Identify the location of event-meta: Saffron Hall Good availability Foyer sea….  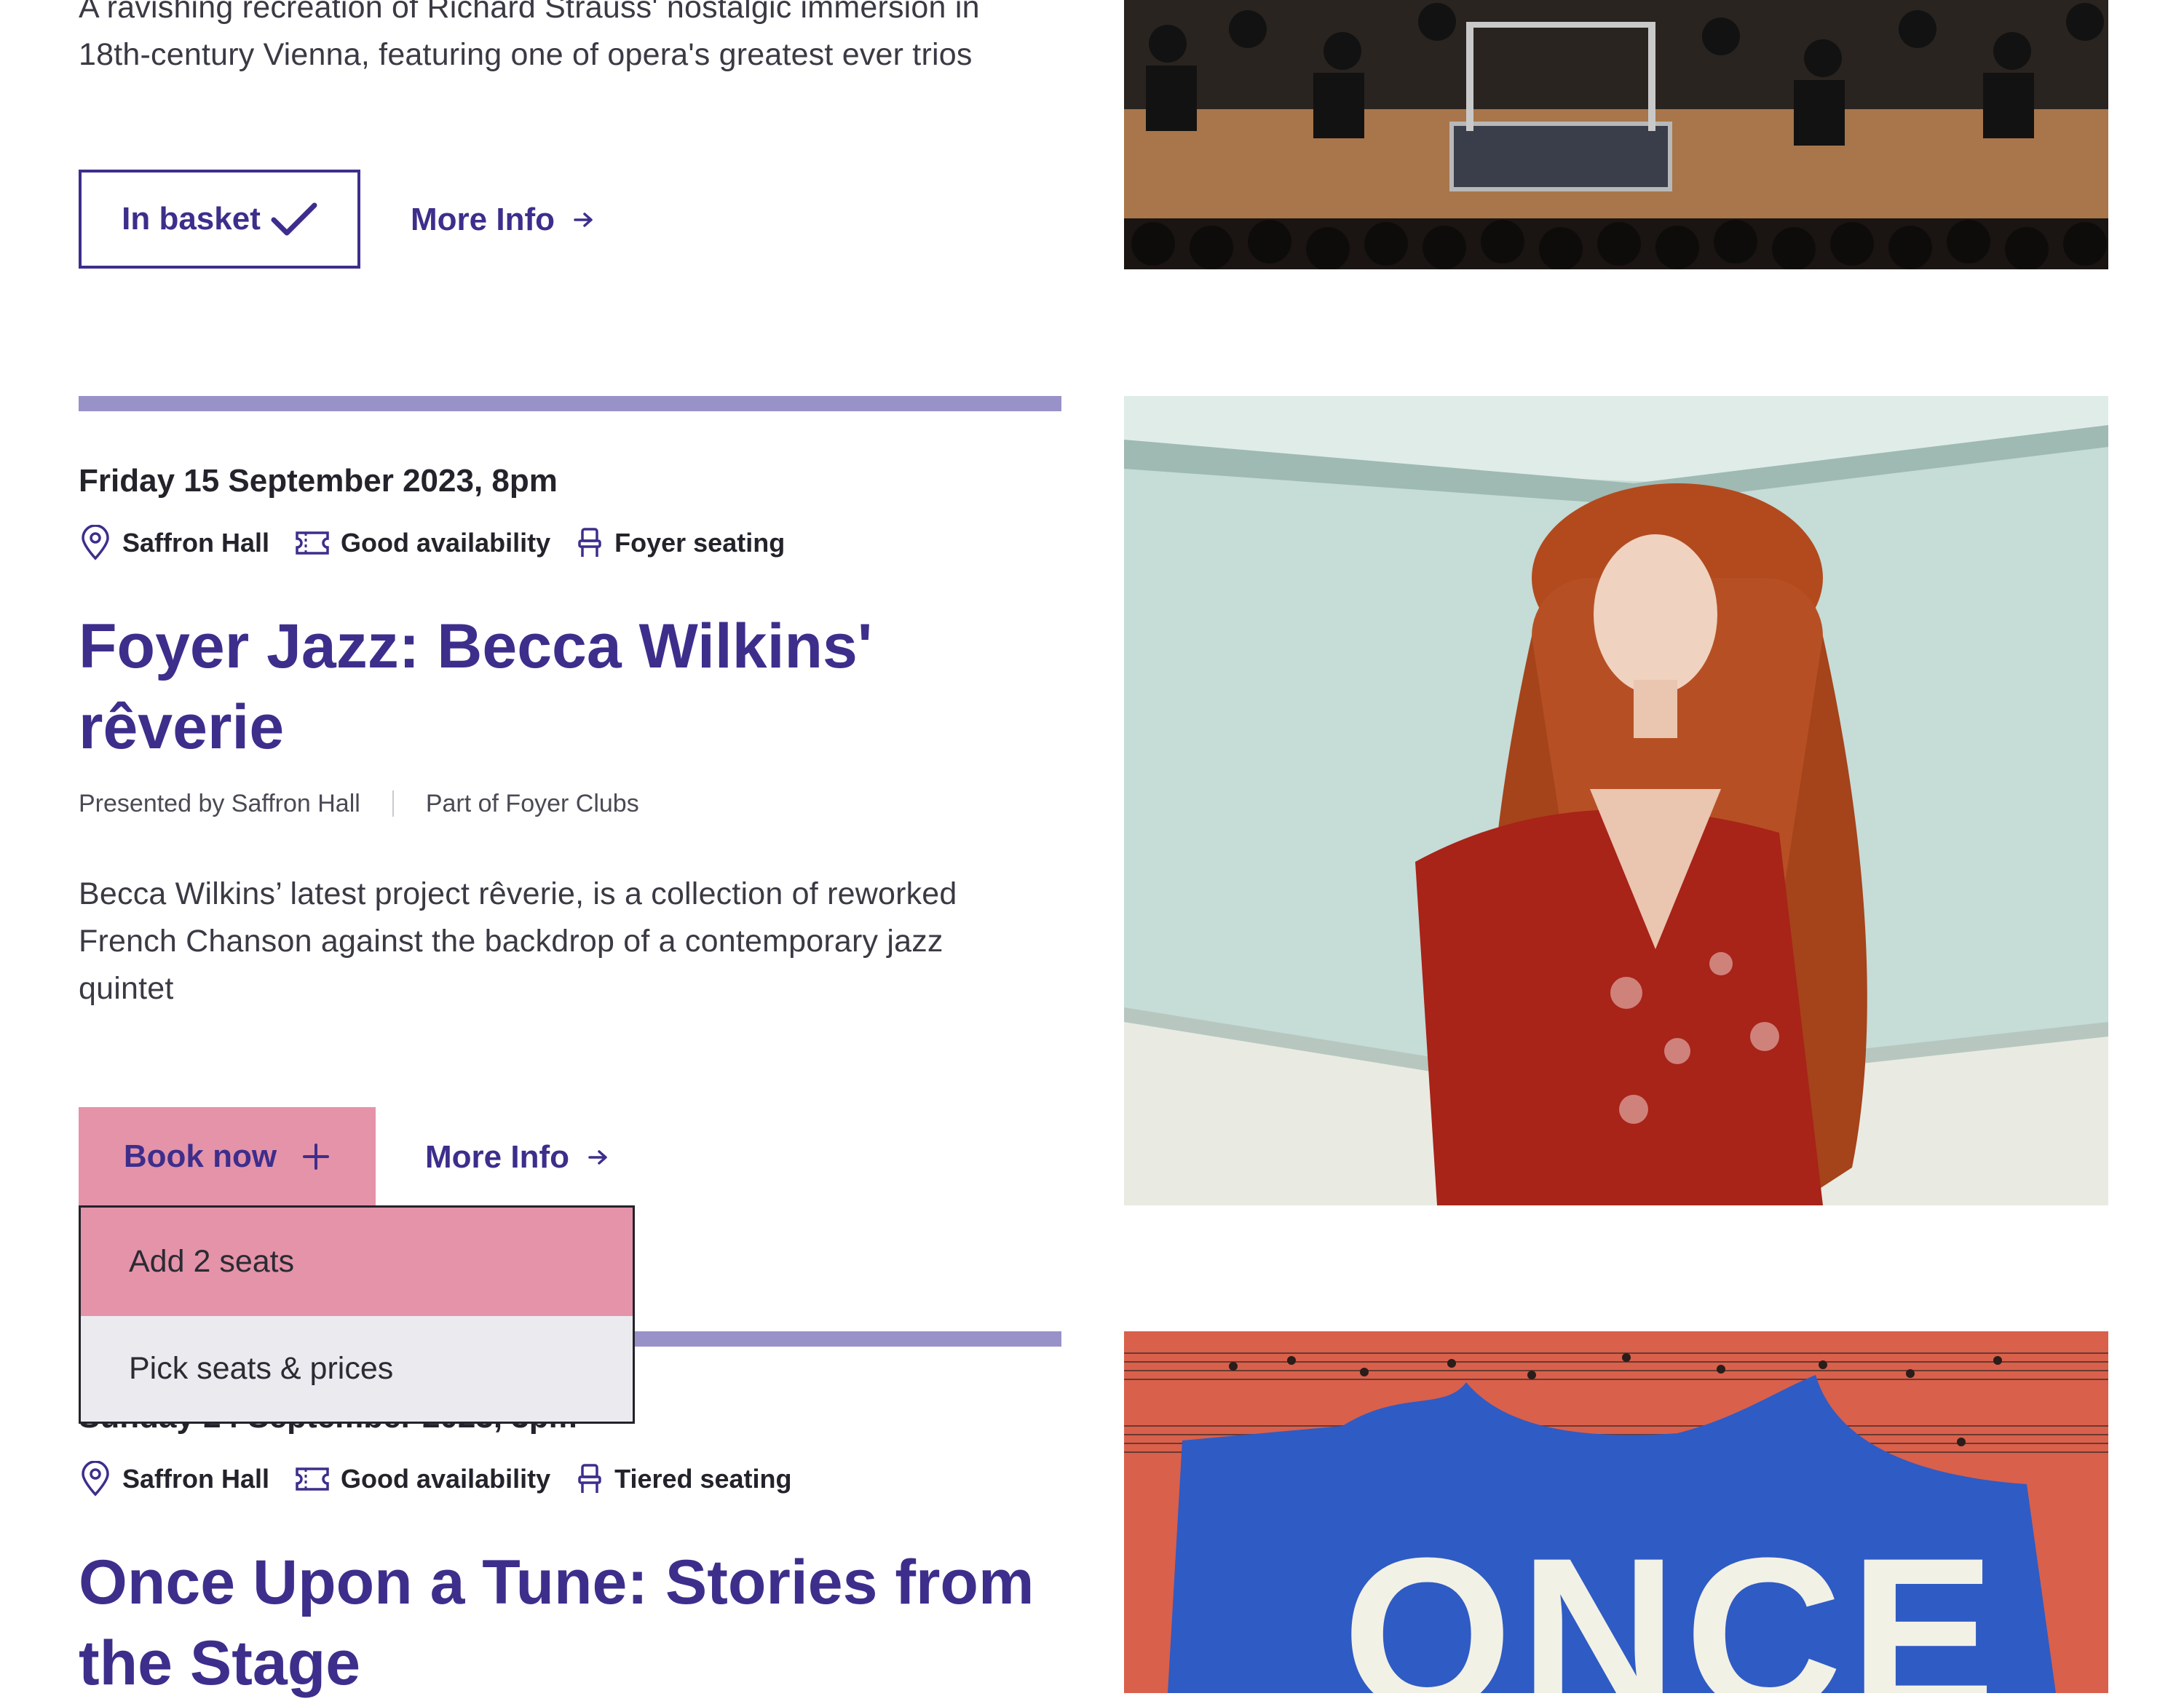
(444, 543).